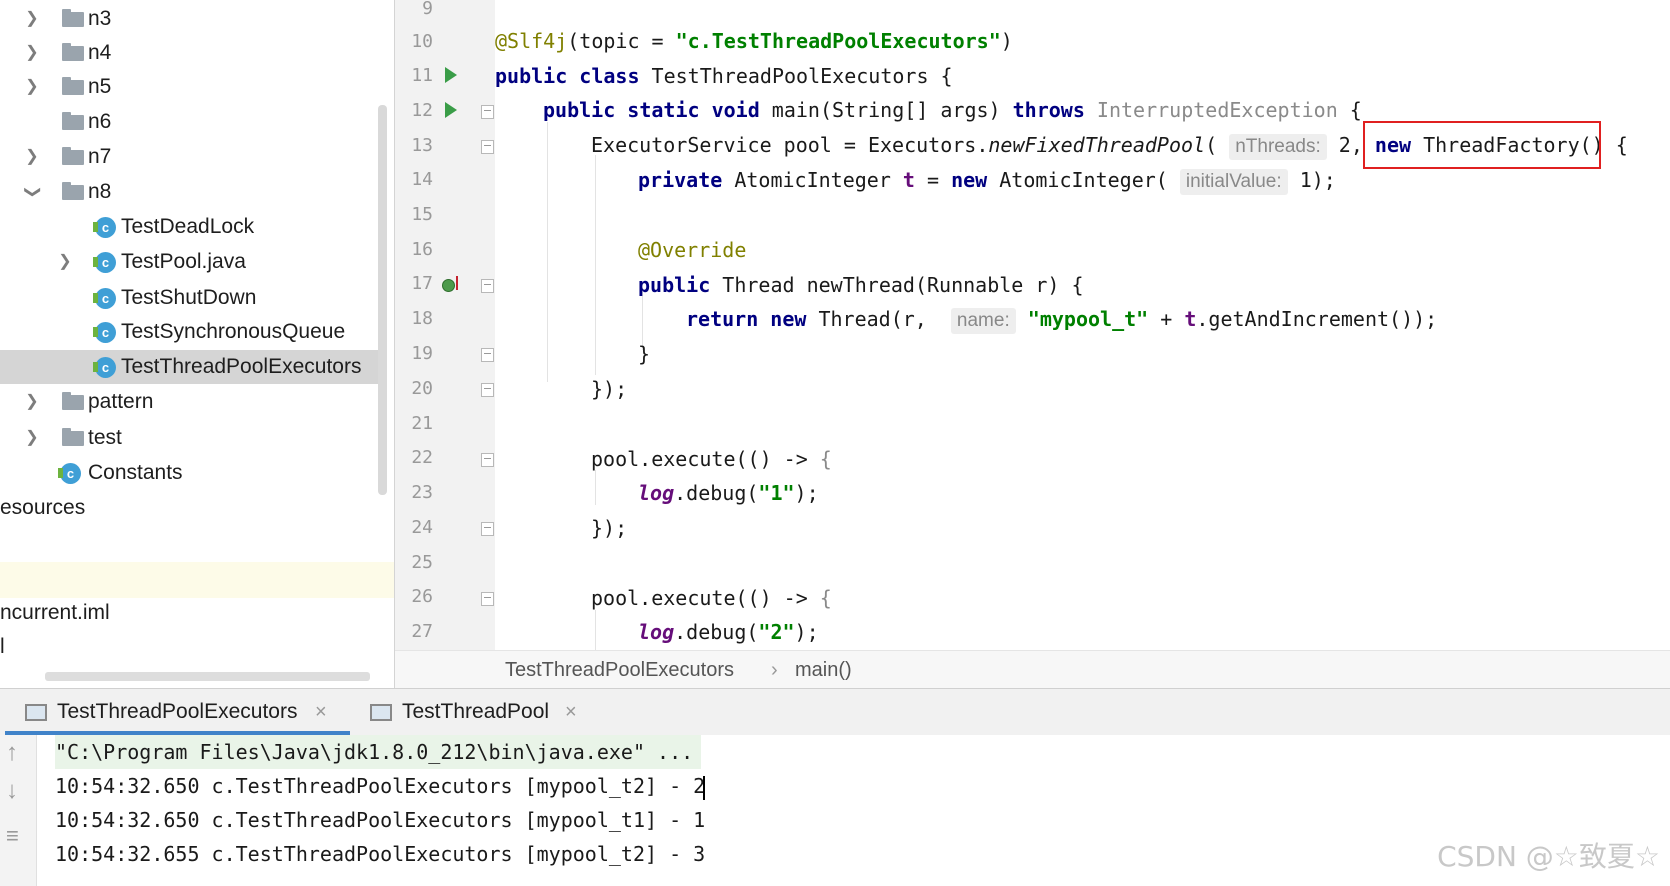  Describe the element at coordinates (32, 192) in the screenshot. I see `chevron-down-icon: ❯` at that location.